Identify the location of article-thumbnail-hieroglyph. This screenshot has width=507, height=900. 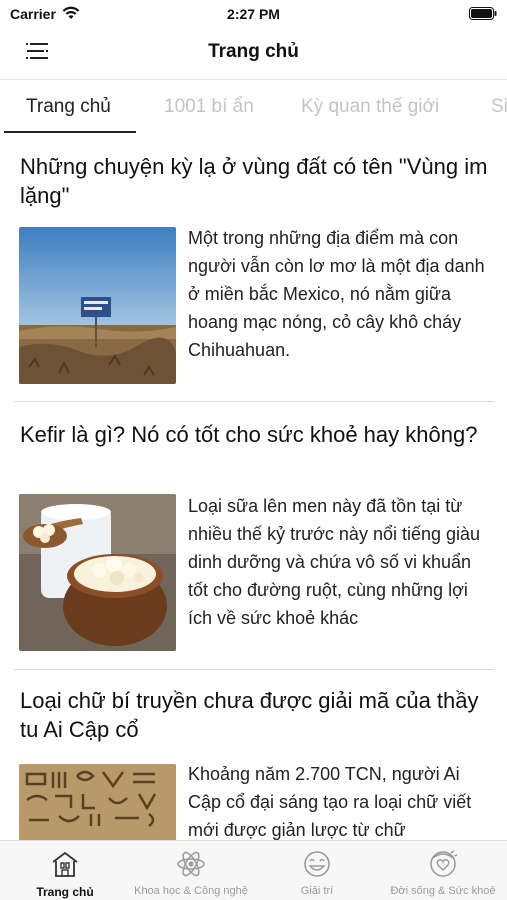
(97, 802).